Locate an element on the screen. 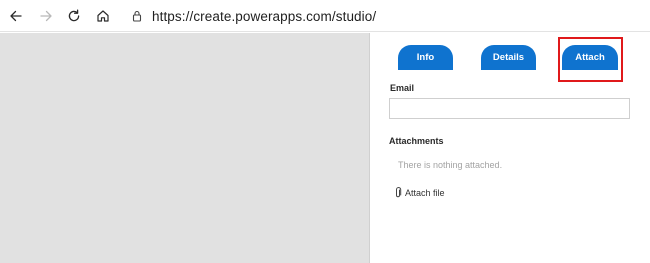 The height and width of the screenshot is (263, 650). browser-toolbar: https://create.powerapps.com/studio/ is located at coordinates (325, 16).